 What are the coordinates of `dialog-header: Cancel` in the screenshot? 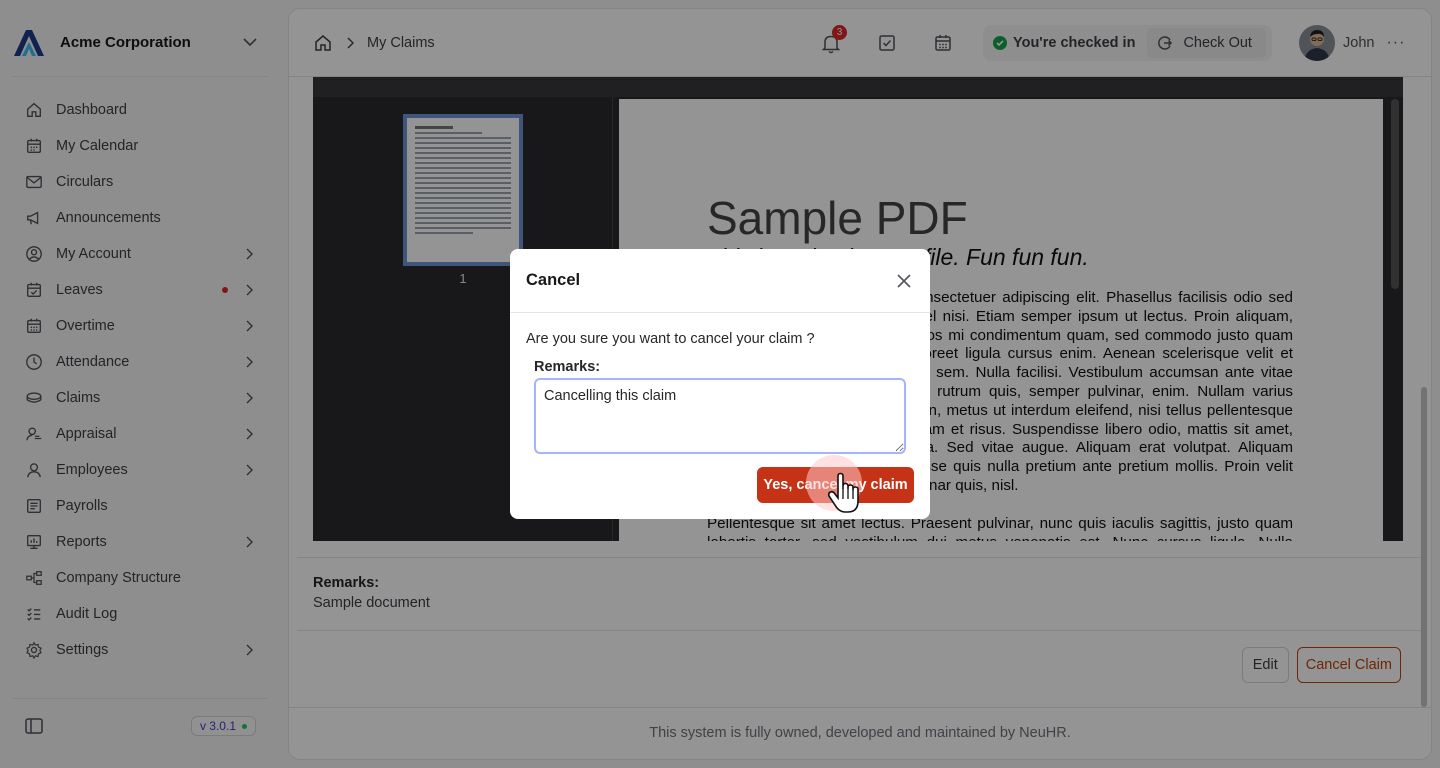 It's located at (720, 281).